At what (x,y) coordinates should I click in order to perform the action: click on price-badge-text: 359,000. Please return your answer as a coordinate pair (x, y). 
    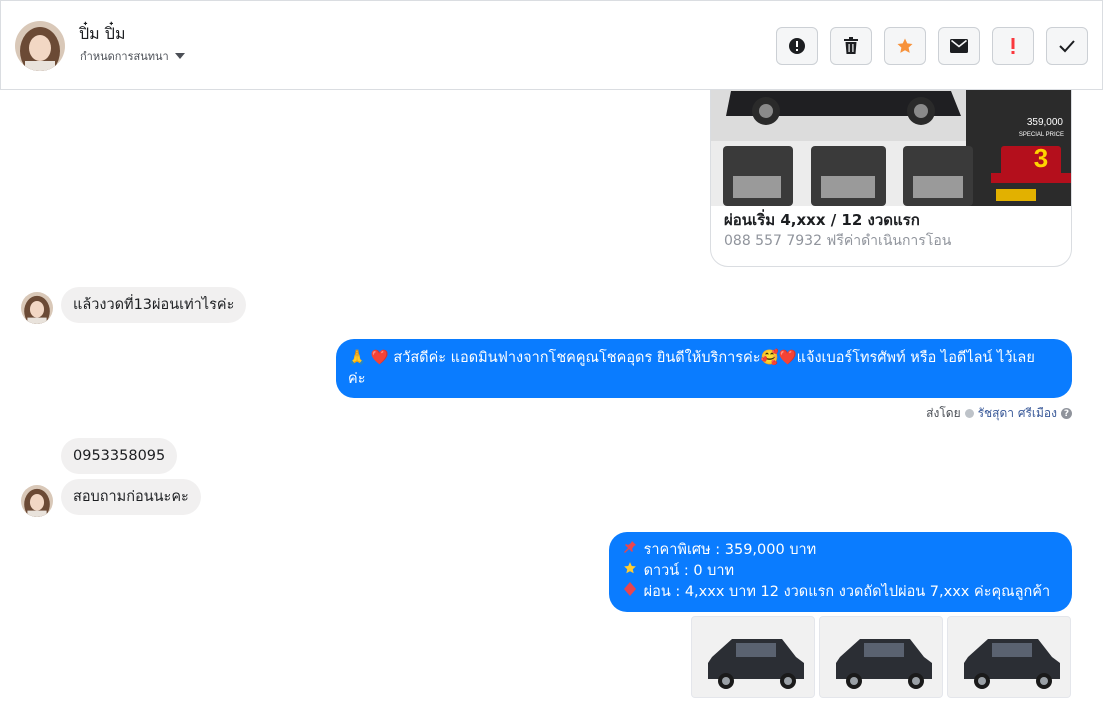
    Looking at the image, I should click on (1045, 122).